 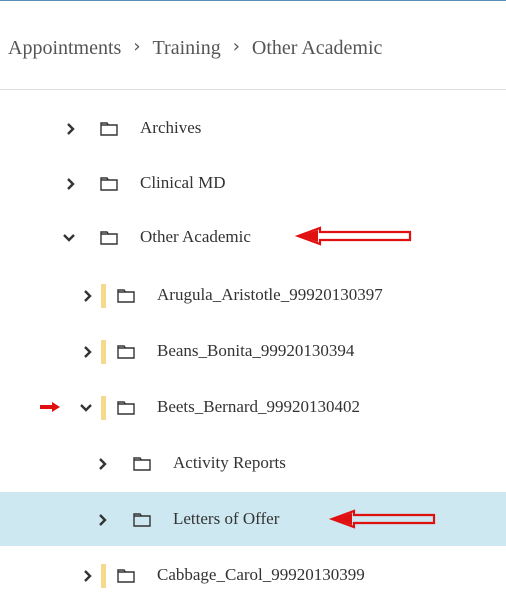 I want to click on breadcrumb-item-training: Training, so click(x=187, y=48).